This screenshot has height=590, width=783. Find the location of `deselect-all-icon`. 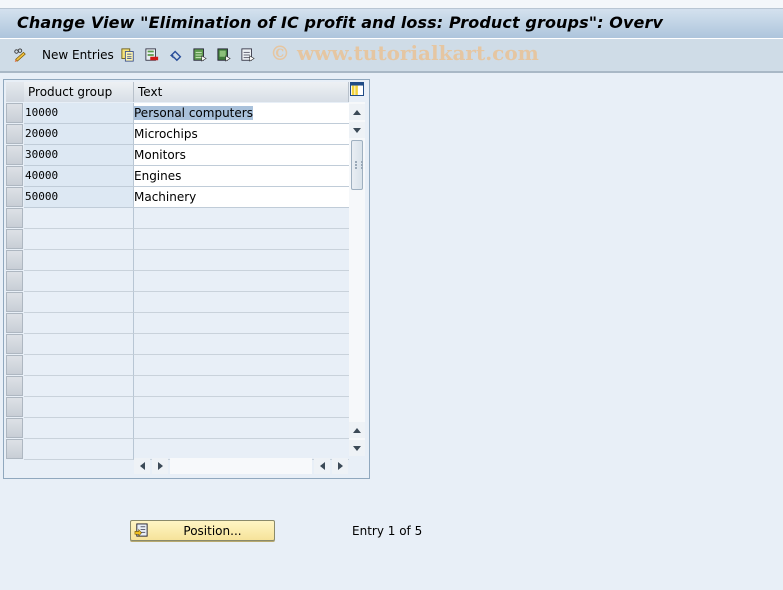

deselect-all-icon is located at coordinates (248, 55).